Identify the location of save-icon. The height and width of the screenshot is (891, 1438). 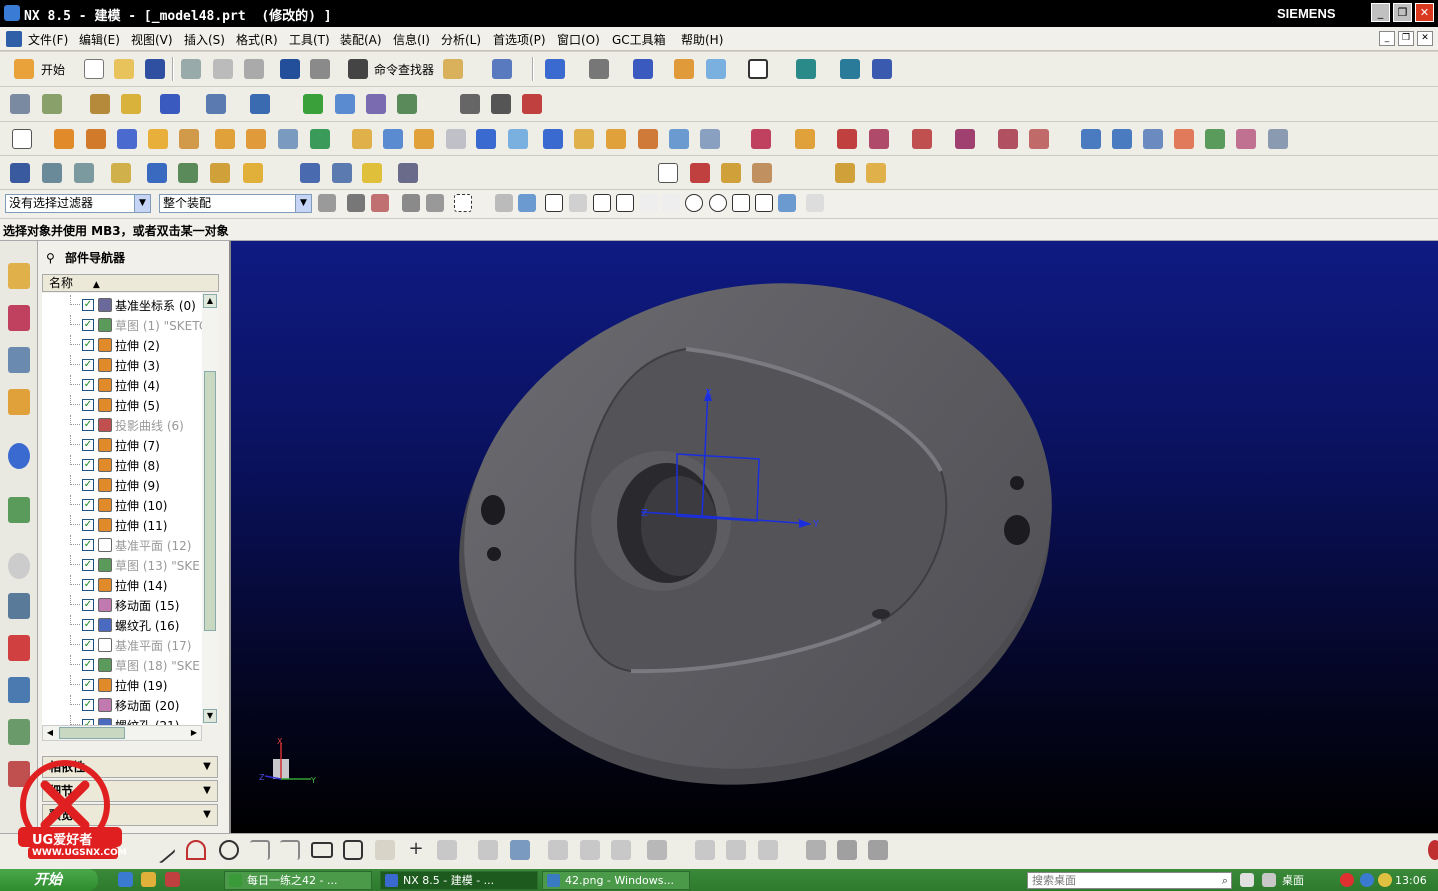
(155, 69).